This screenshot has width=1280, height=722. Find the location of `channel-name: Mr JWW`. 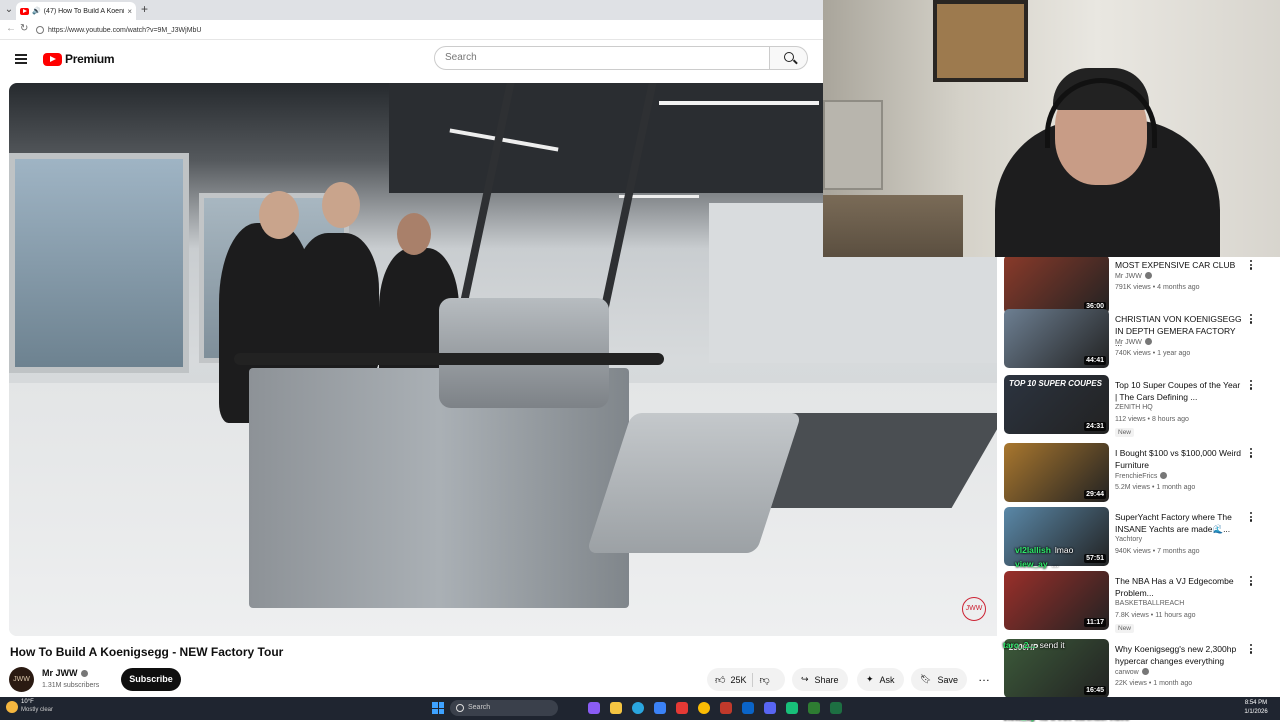

channel-name: Mr JWW is located at coordinates (65, 673).